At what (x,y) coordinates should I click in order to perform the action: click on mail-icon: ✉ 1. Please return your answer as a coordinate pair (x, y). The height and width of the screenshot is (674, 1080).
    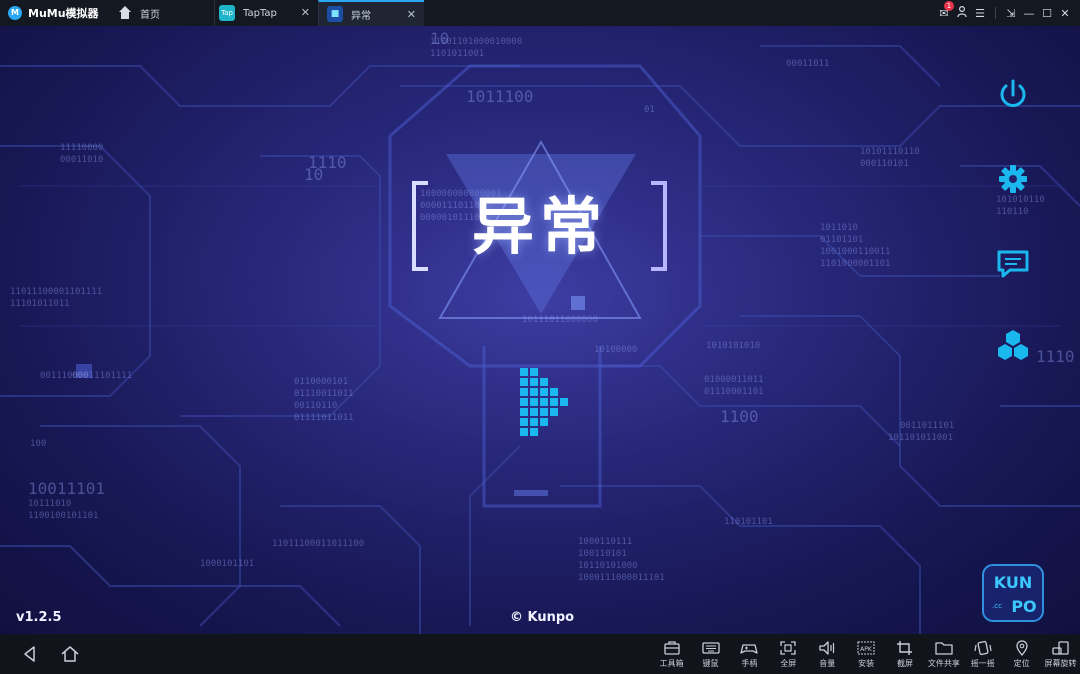
    Looking at the image, I should click on (944, 10).